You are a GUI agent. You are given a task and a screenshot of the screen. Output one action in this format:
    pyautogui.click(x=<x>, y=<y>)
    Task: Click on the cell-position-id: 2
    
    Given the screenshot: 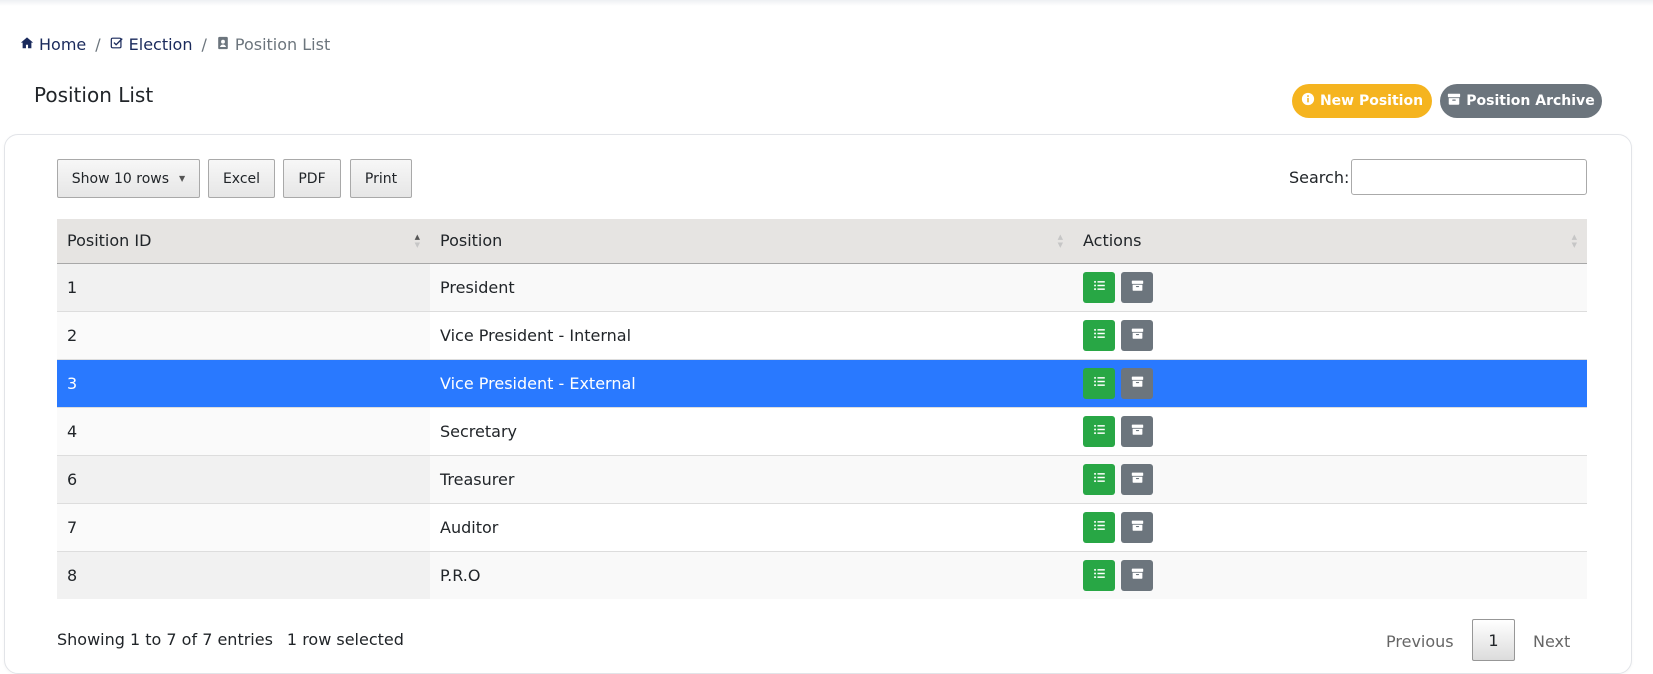 What is the action you would take?
    pyautogui.click(x=243, y=334)
    